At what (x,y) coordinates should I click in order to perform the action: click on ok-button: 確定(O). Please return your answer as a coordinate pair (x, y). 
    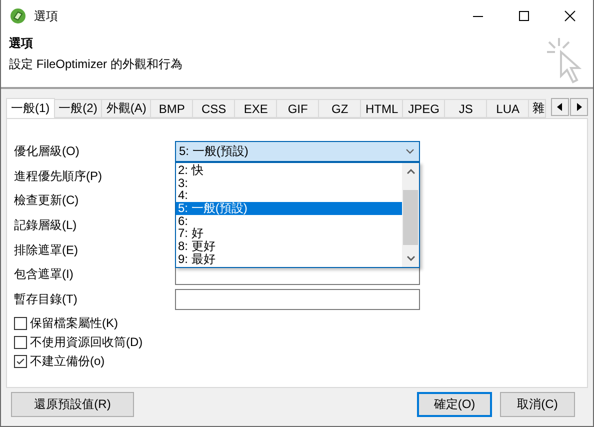
    Looking at the image, I should click on (454, 404).